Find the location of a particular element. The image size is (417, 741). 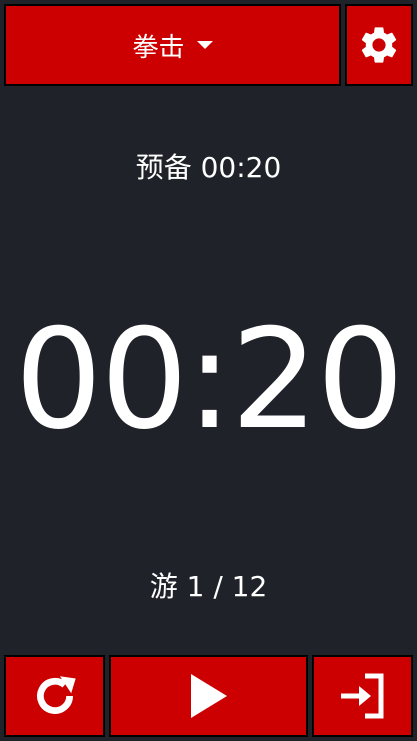

exit-icon is located at coordinates (361, 696).